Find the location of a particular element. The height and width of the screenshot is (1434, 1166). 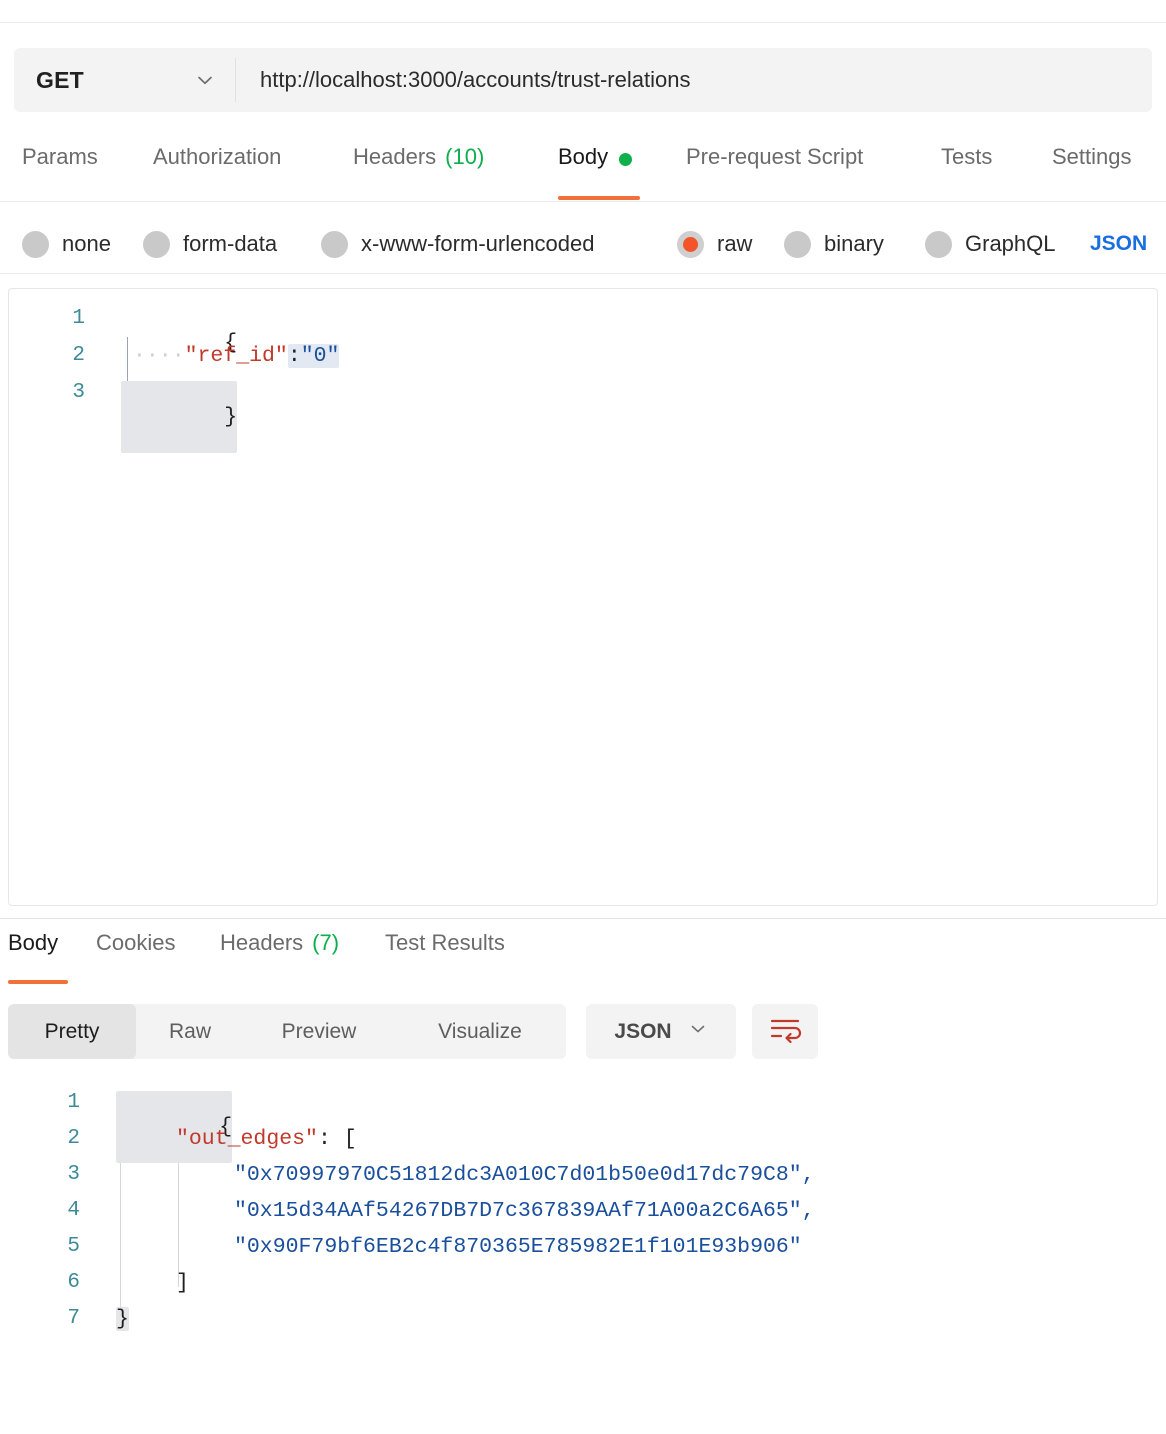

line-number: 7 is located at coordinates (73, 1318).